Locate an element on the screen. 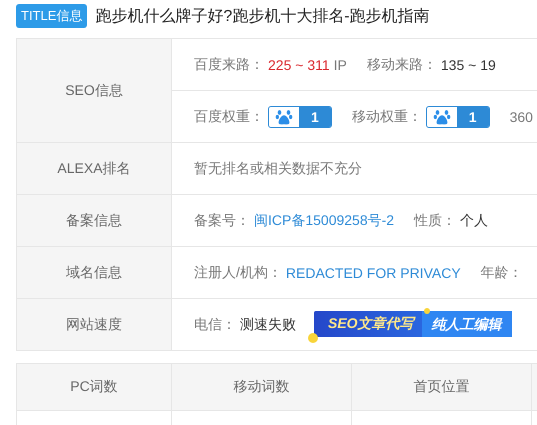 The image size is (537, 425). field-label: 百度来路： is located at coordinates (229, 65).